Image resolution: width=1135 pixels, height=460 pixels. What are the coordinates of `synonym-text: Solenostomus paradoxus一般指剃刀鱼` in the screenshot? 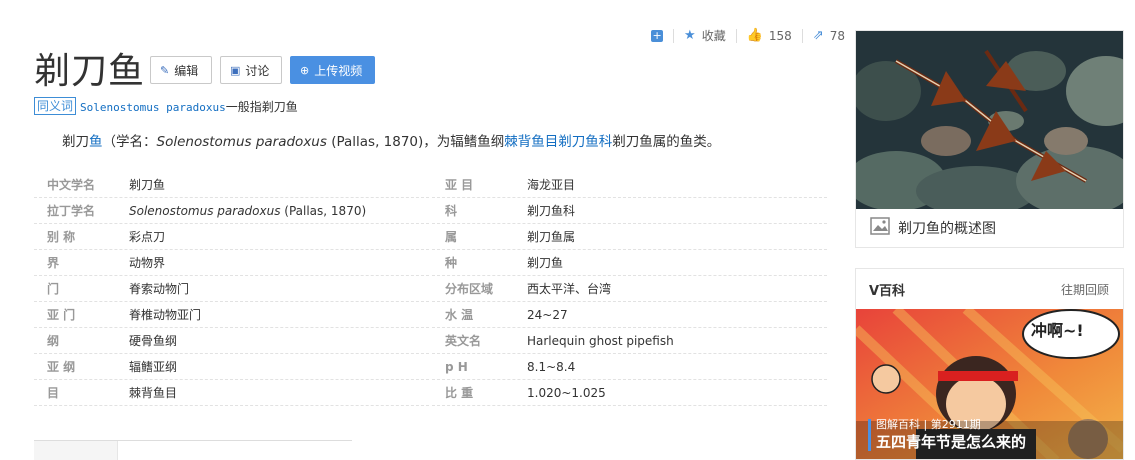 It's located at (189, 106).